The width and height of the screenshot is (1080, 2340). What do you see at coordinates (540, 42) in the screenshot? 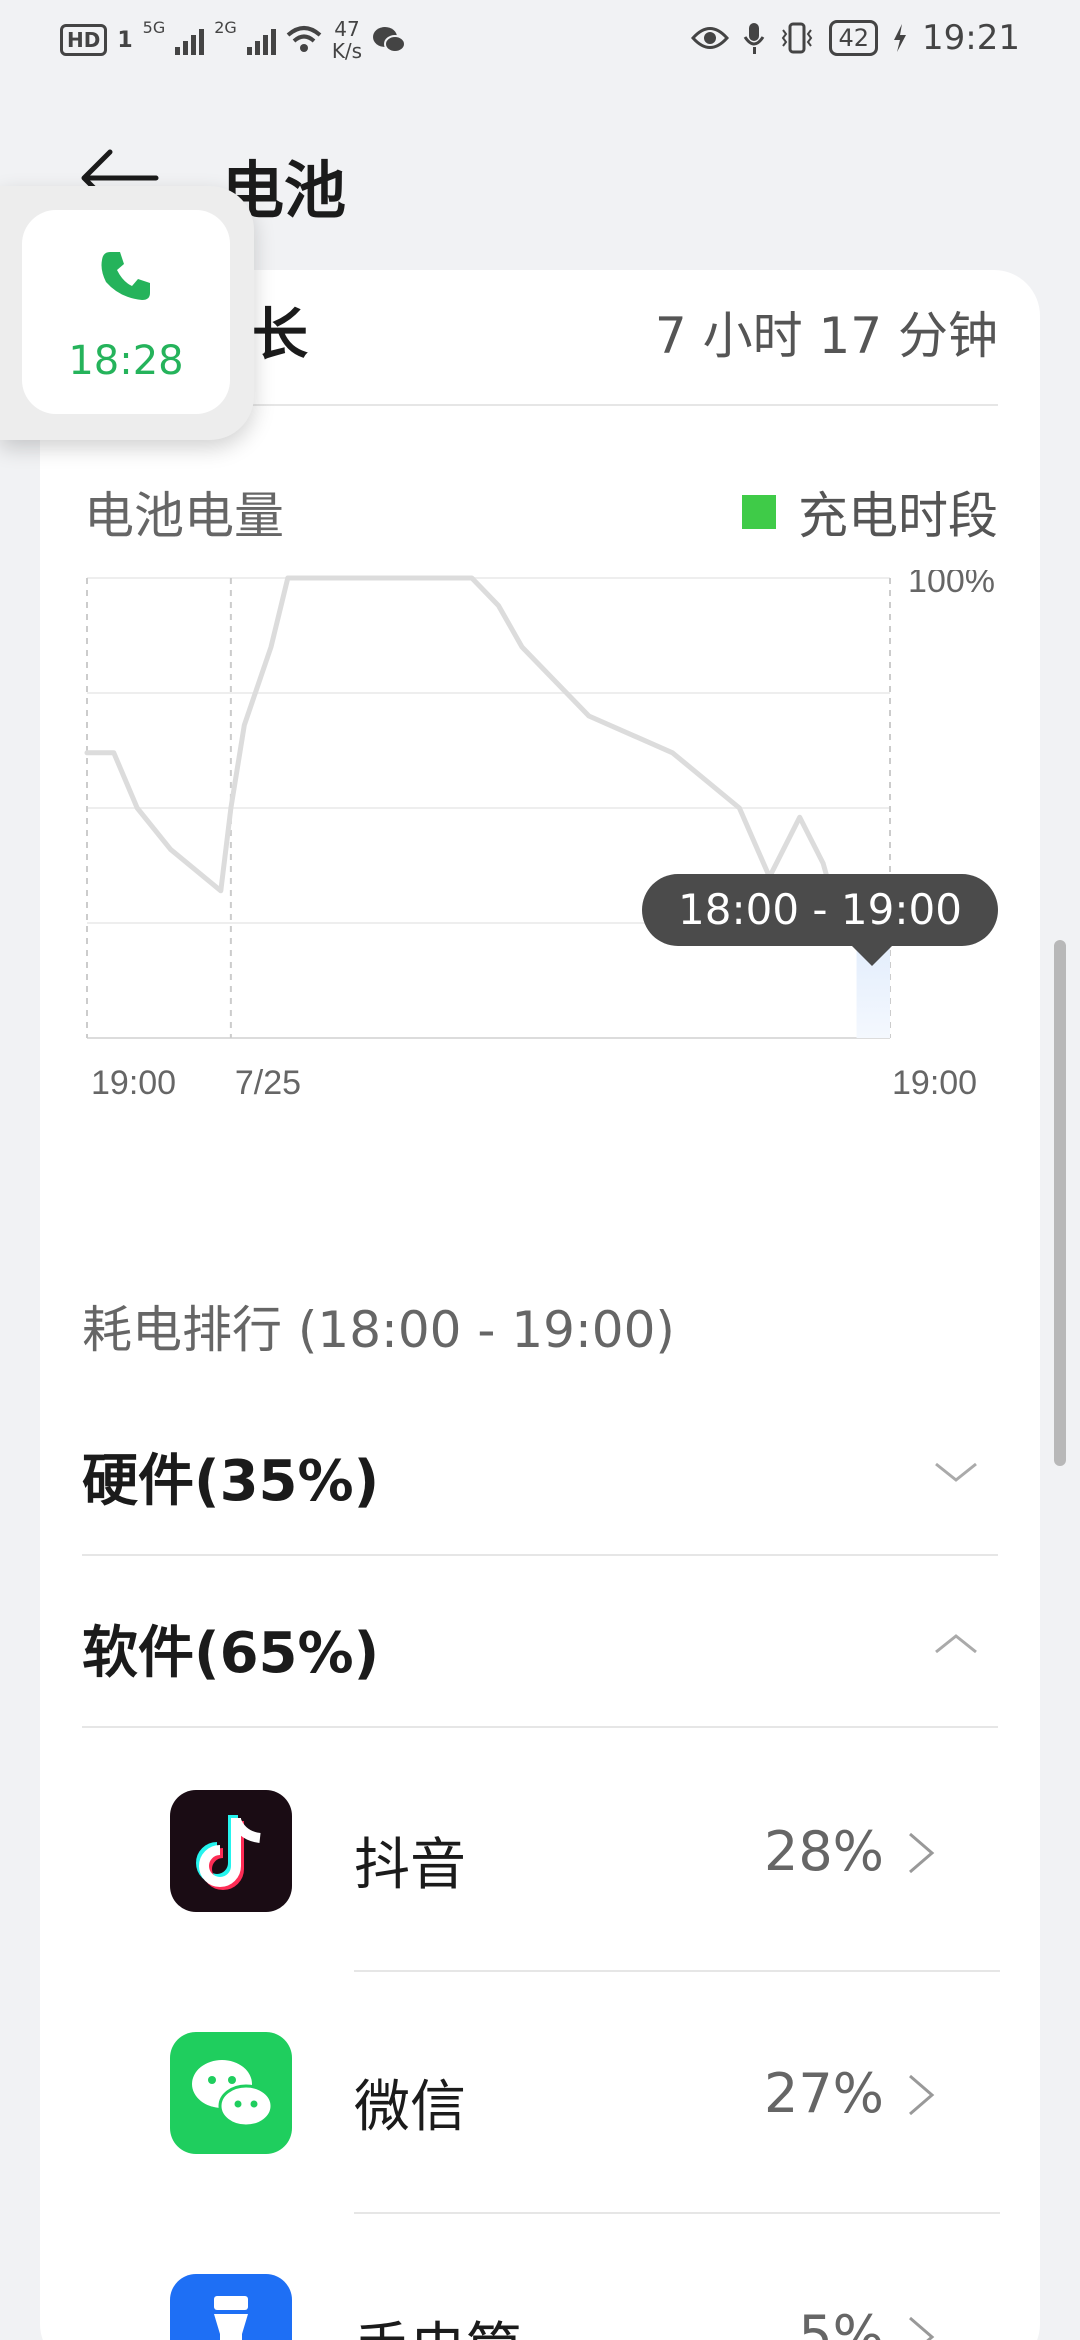
I see `status-bar: HD 1 5G 2G 47 K/s 42 19:21` at bounding box center [540, 42].